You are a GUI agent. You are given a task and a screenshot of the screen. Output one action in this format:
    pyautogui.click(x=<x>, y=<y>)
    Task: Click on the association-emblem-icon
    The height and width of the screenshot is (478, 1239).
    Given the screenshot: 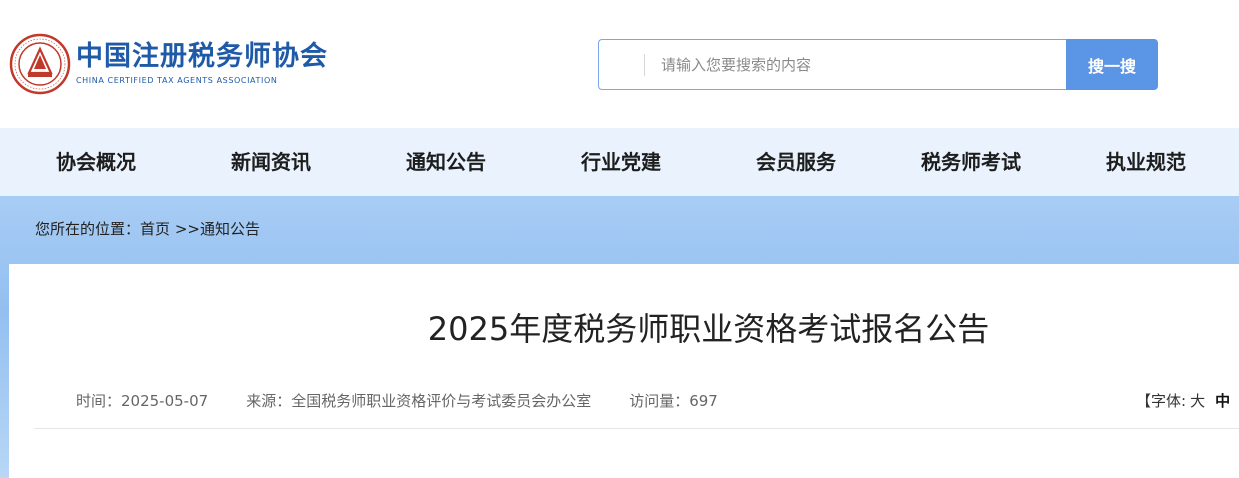 What is the action you would take?
    pyautogui.click(x=40, y=64)
    